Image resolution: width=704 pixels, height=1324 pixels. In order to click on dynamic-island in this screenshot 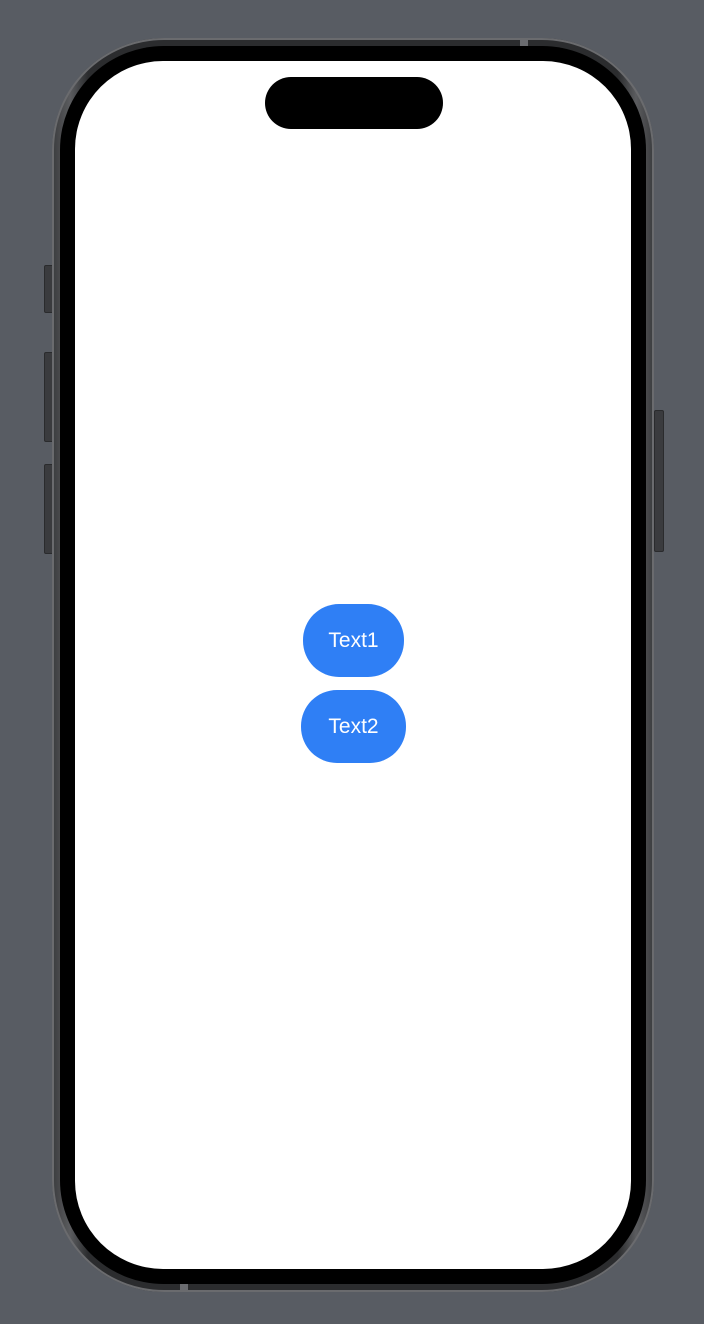, I will do `click(354, 103)`.